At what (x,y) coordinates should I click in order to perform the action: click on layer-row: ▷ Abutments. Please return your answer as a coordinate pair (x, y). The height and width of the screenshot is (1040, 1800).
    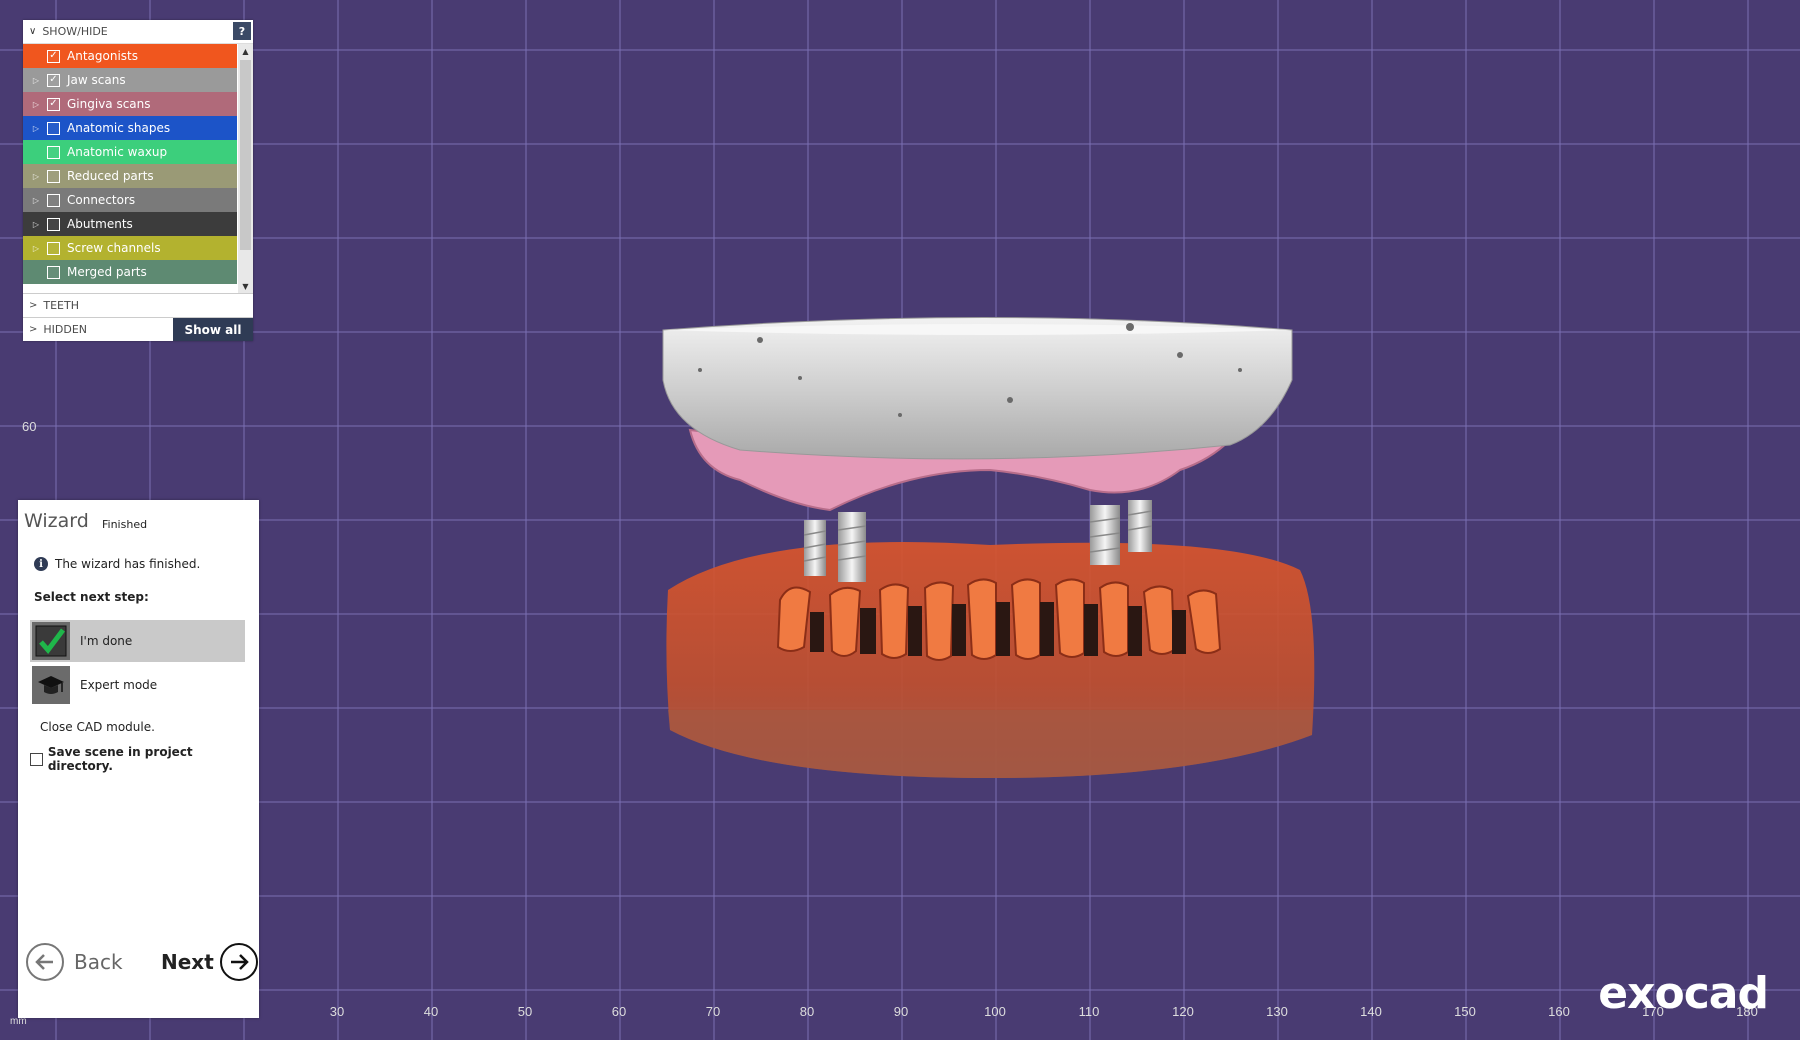
    Looking at the image, I should click on (130, 224).